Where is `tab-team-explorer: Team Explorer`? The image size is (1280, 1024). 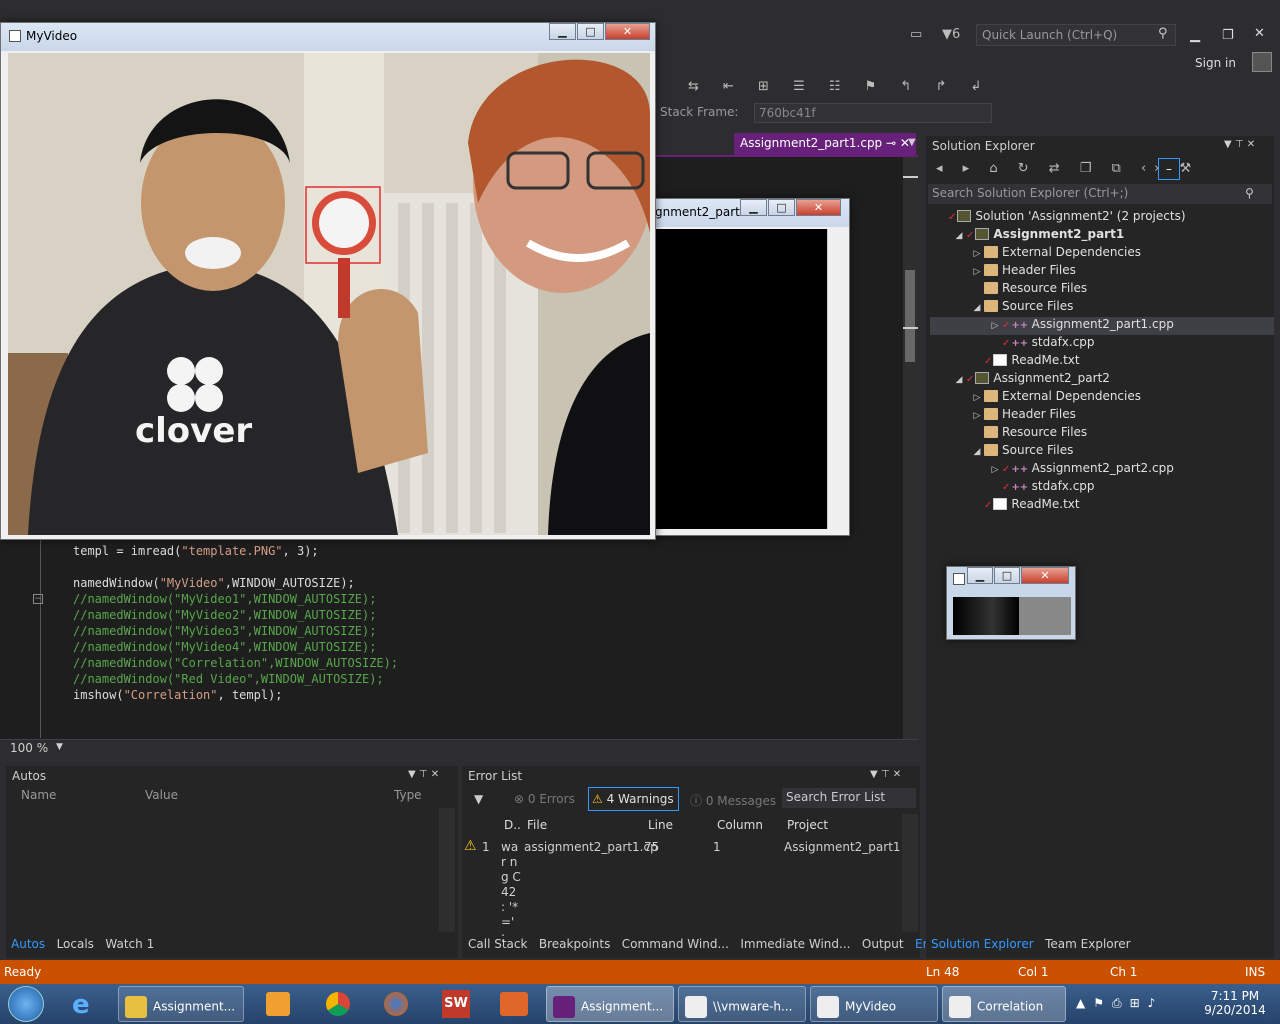 tab-team-explorer: Team Explorer is located at coordinates (1088, 944).